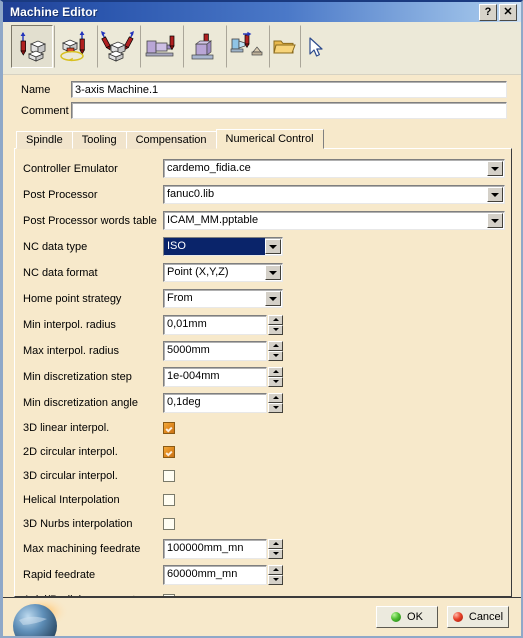 The width and height of the screenshot is (523, 638). Describe the element at coordinates (60, 194) in the screenshot. I see `post-processor-label: Post Processor` at that location.